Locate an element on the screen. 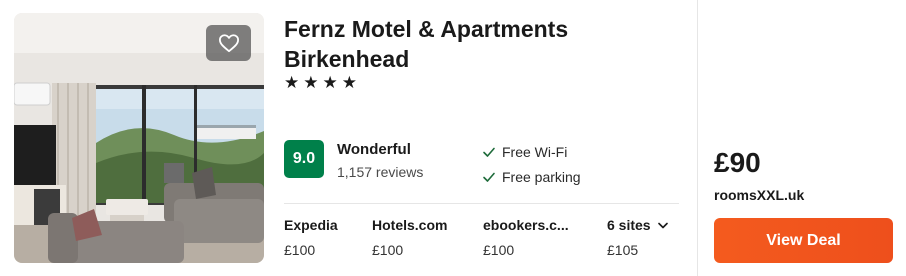 The image size is (906, 276). deal-provider: roomsXXL.uk is located at coordinates (759, 195).